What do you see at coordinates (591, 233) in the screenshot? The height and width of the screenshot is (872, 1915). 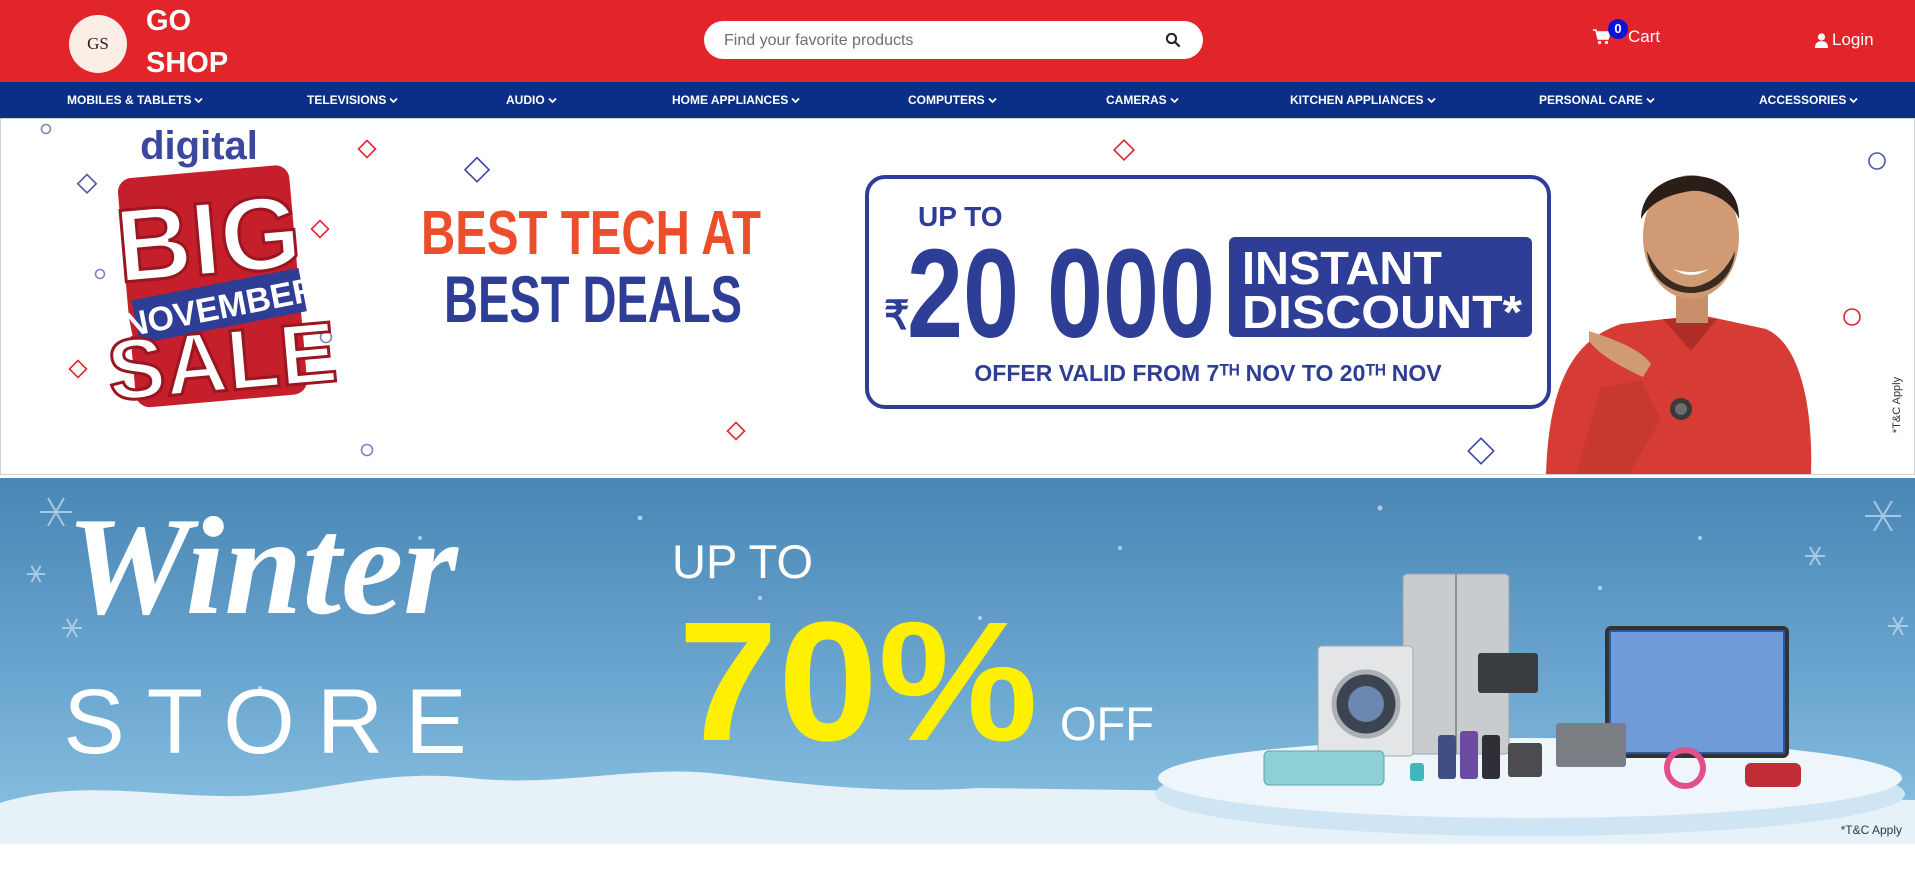 I see `tagline-line1: BEST TECH AT` at bounding box center [591, 233].